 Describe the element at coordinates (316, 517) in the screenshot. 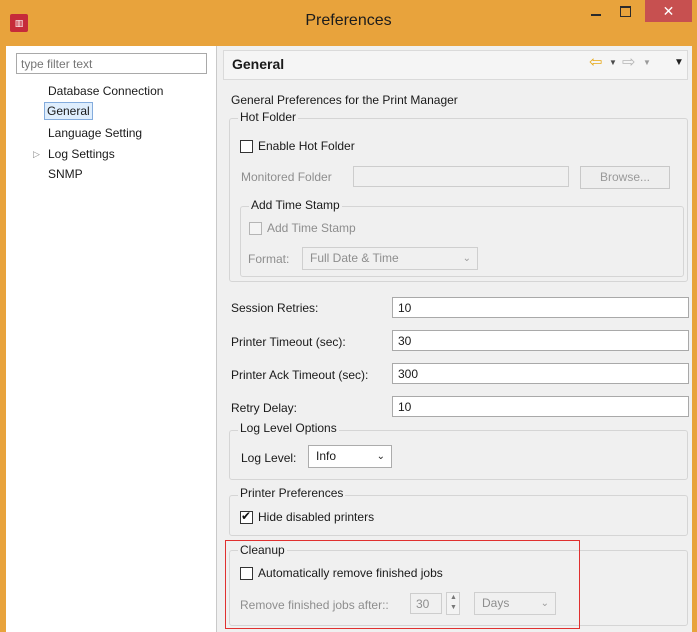

I see `hide-disabled-printers-label: Hide disabled printers` at that location.